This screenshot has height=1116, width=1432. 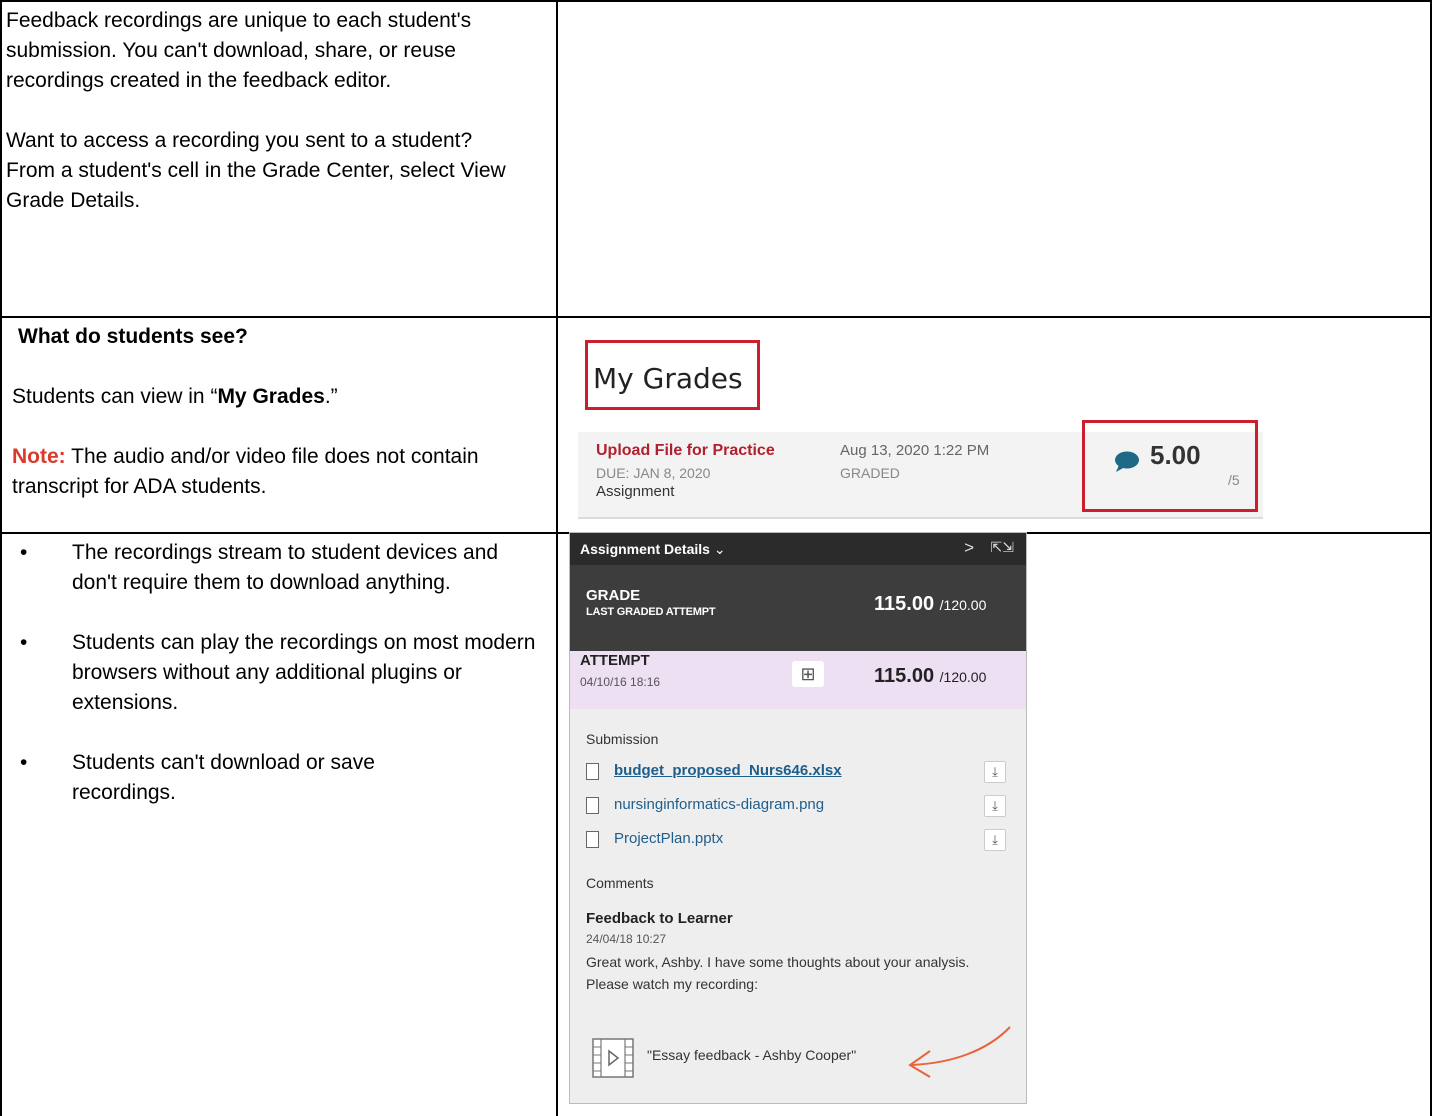 What do you see at coordinates (133, 336) in the screenshot?
I see `section-heading: What do students see?` at bounding box center [133, 336].